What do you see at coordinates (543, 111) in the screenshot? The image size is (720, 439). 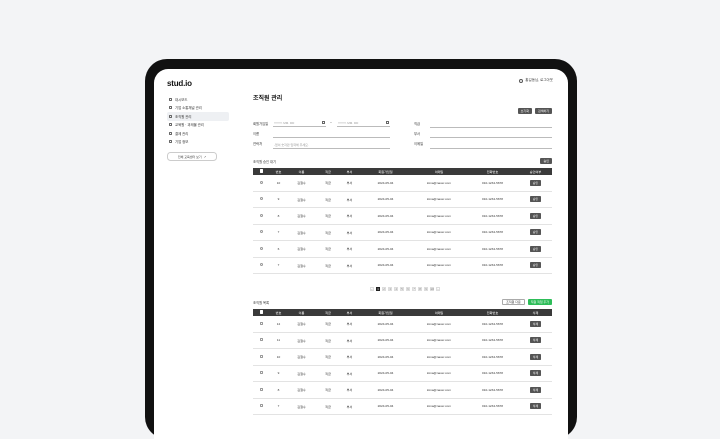 I see `search-button: 검색하기` at bounding box center [543, 111].